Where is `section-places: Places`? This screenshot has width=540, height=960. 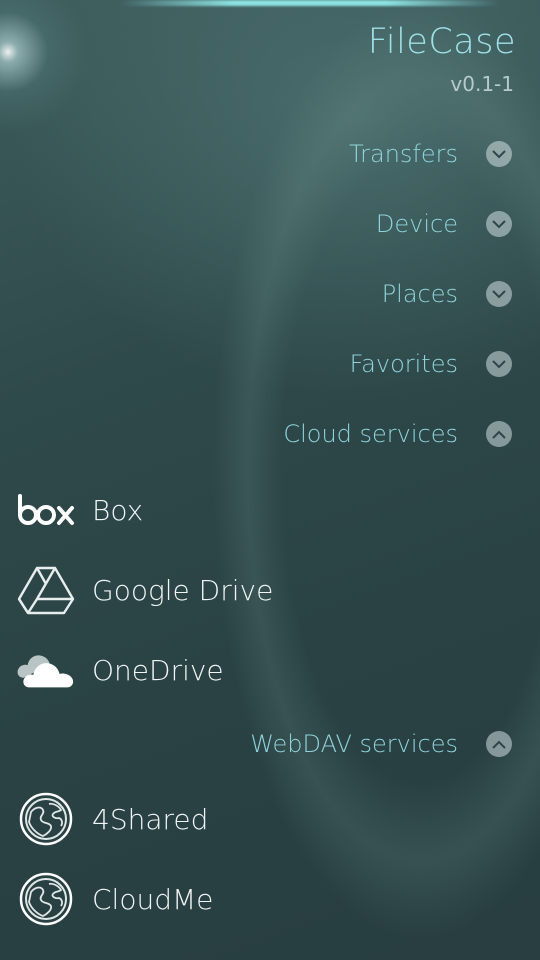
section-places: Places is located at coordinates (447, 294).